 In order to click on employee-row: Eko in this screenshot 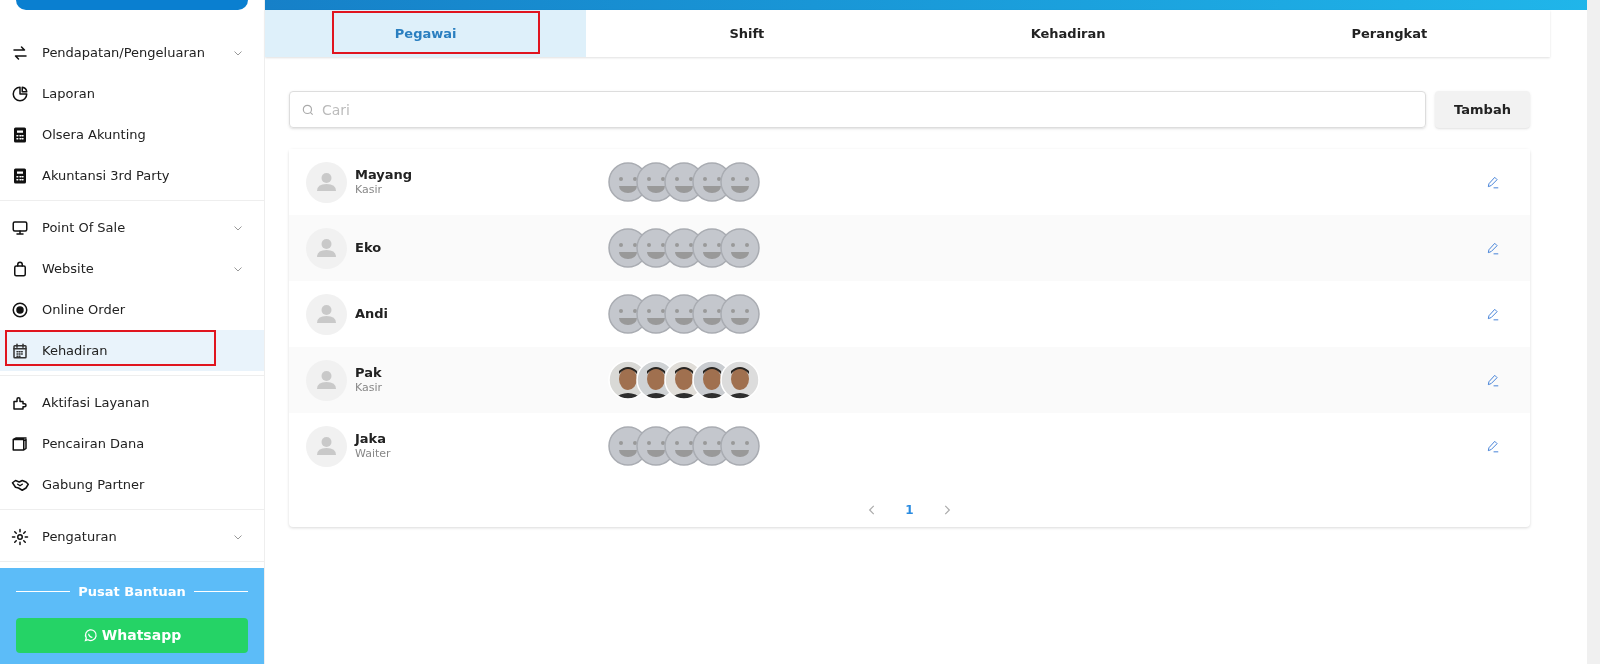, I will do `click(909, 248)`.